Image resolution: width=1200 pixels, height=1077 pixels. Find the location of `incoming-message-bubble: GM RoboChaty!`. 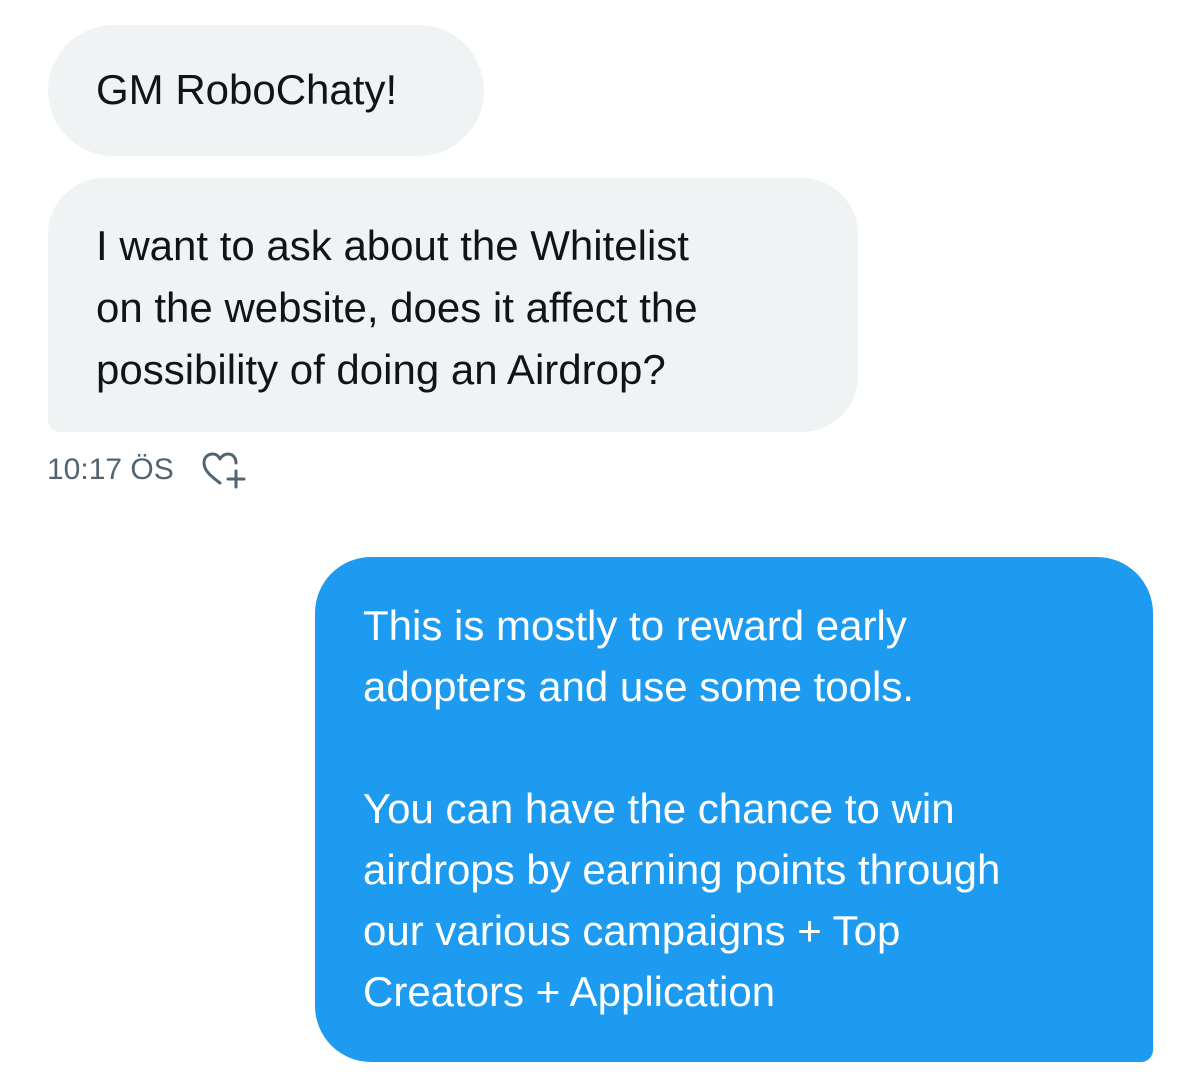

incoming-message-bubble: GM RoboChaty! is located at coordinates (266, 90).